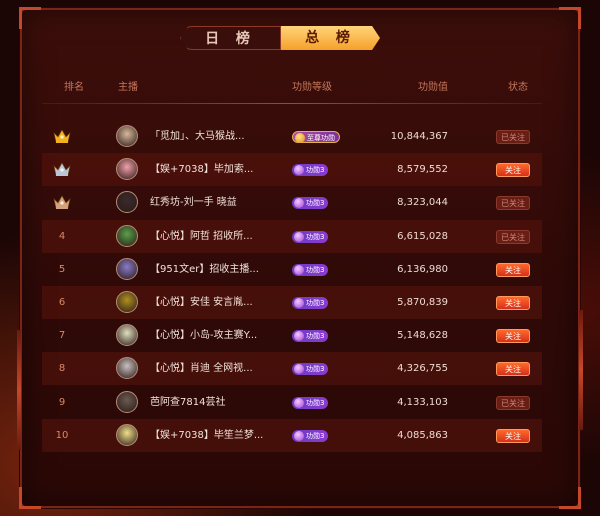  I want to click on leaderboard-row: 5 【951文er】招收主播... 功勋3 6,136,980 关注, so click(292, 269).